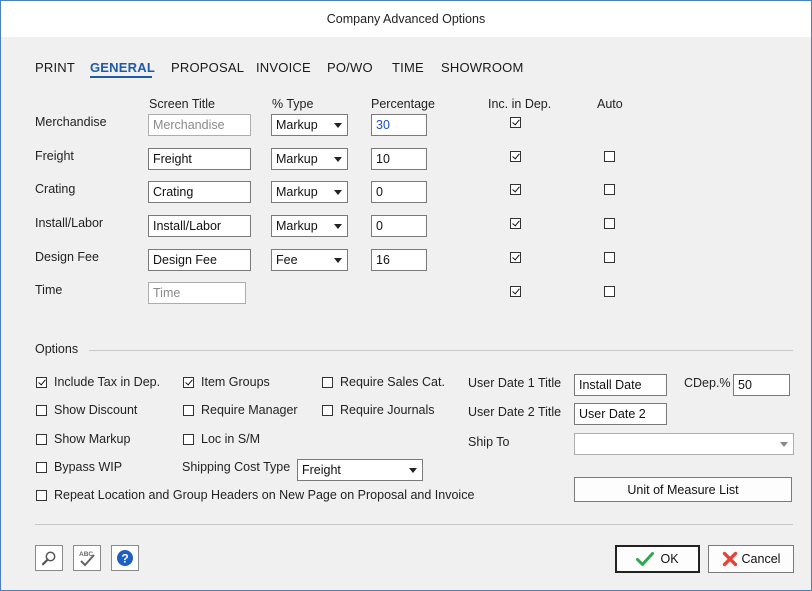 This screenshot has width=812, height=591. Describe the element at coordinates (645, 559) in the screenshot. I see `checkmark-icon` at that location.